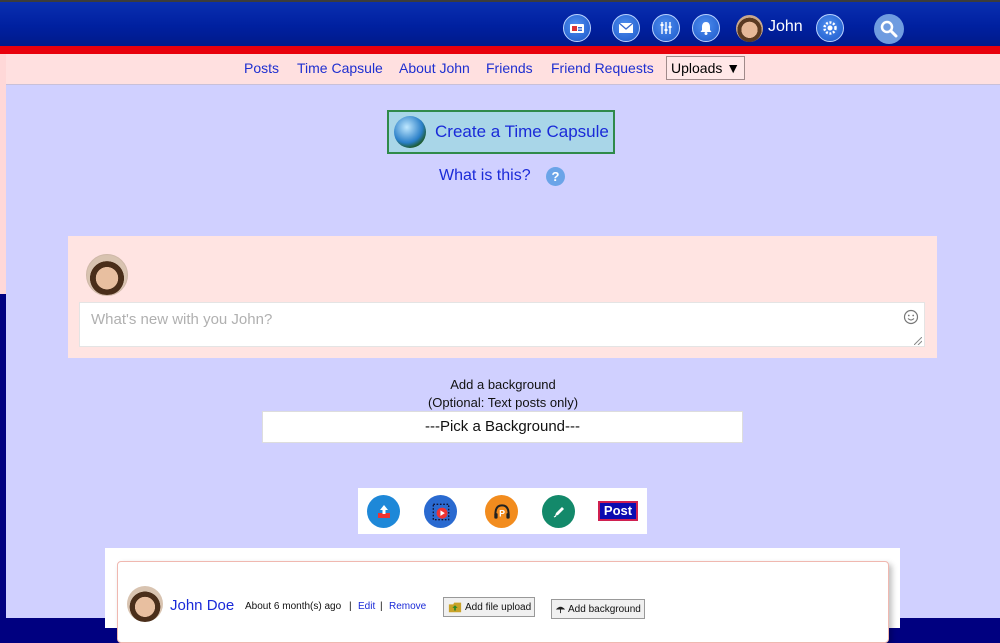  What do you see at coordinates (503, 384) in the screenshot?
I see `background-title: Add a background` at bounding box center [503, 384].